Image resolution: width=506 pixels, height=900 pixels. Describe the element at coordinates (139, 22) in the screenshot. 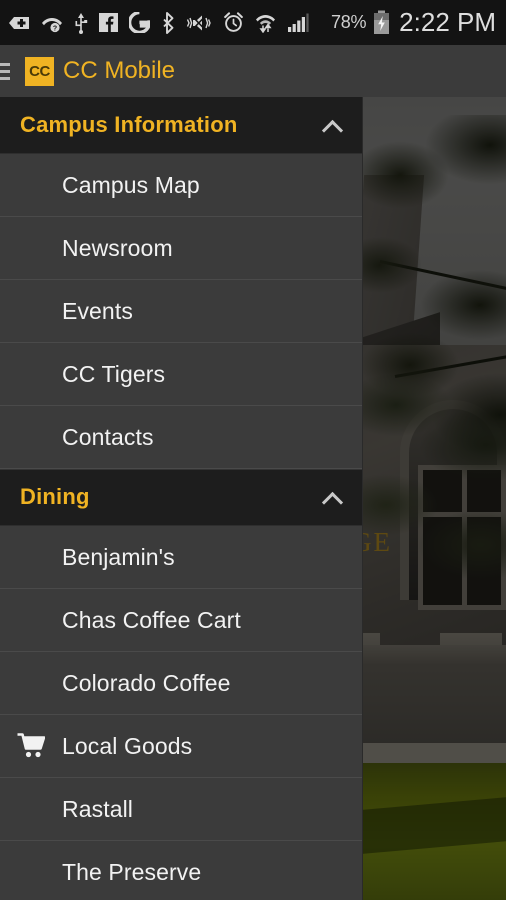

I see `google-icon` at that location.